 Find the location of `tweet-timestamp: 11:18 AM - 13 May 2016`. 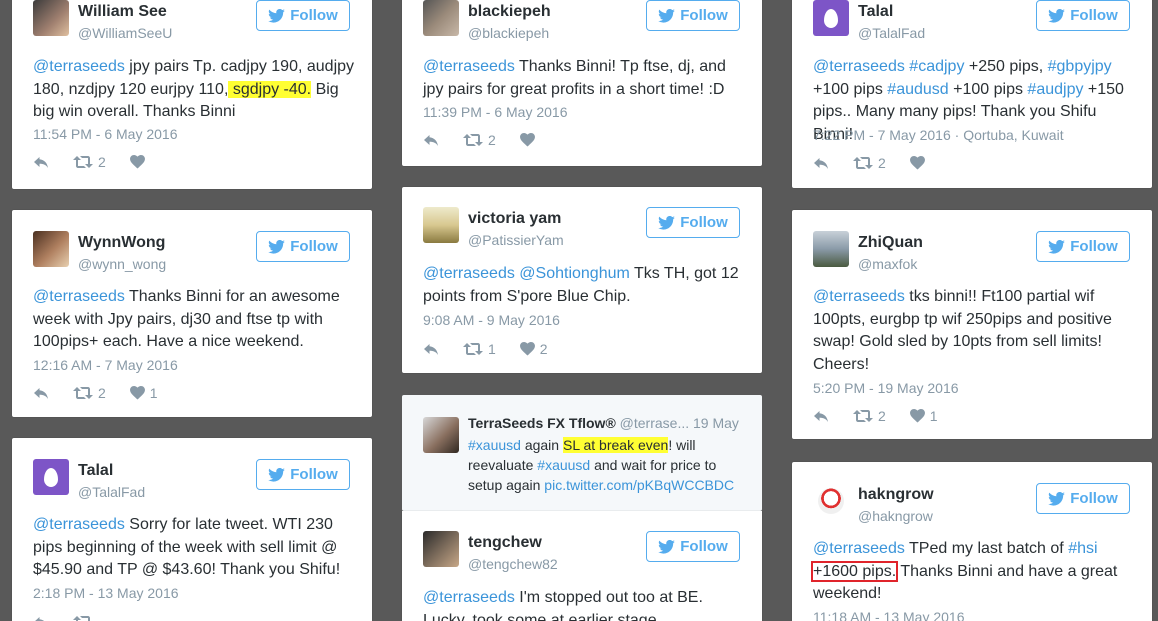

tweet-timestamp: 11:18 AM - 13 May 2016 is located at coordinates (889, 615).